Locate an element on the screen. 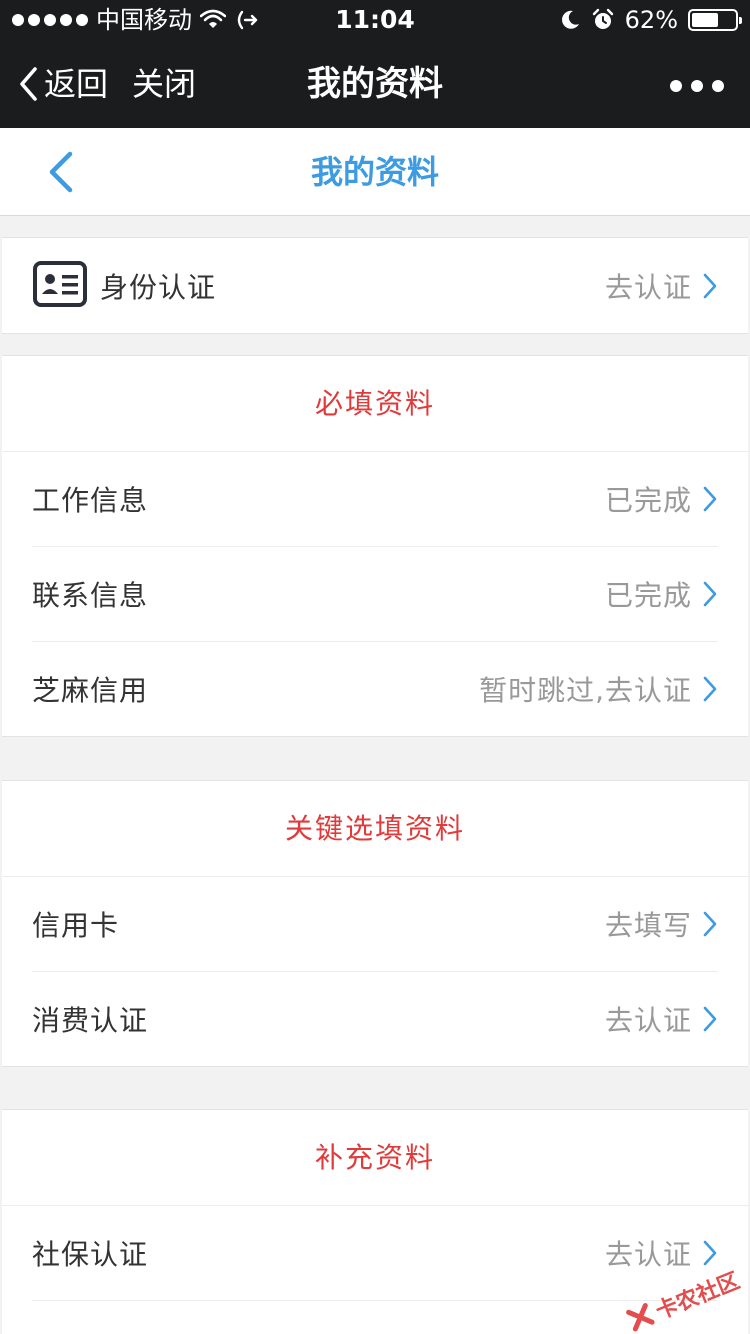 The width and height of the screenshot is (750, 1334). section-header-supplementary: 补充资料 is located at coordinates (374, 1157).